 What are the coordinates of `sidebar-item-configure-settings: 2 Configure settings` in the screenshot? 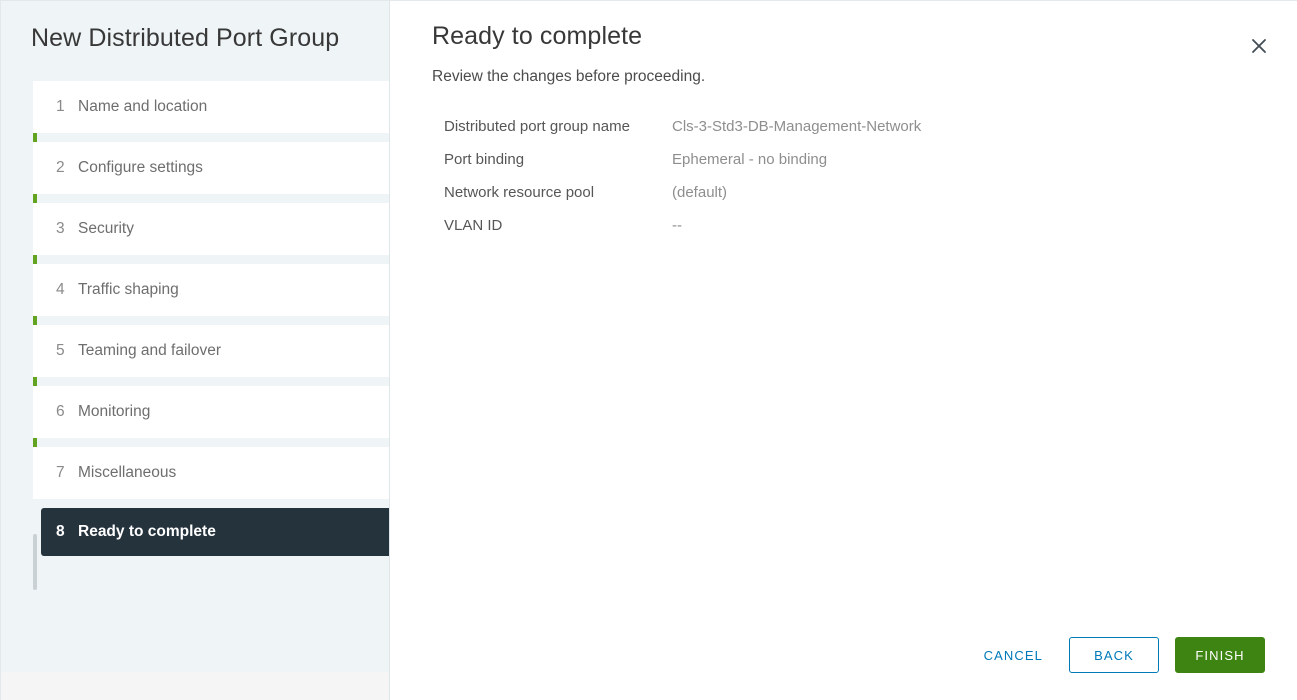 It's located at (211, 168).